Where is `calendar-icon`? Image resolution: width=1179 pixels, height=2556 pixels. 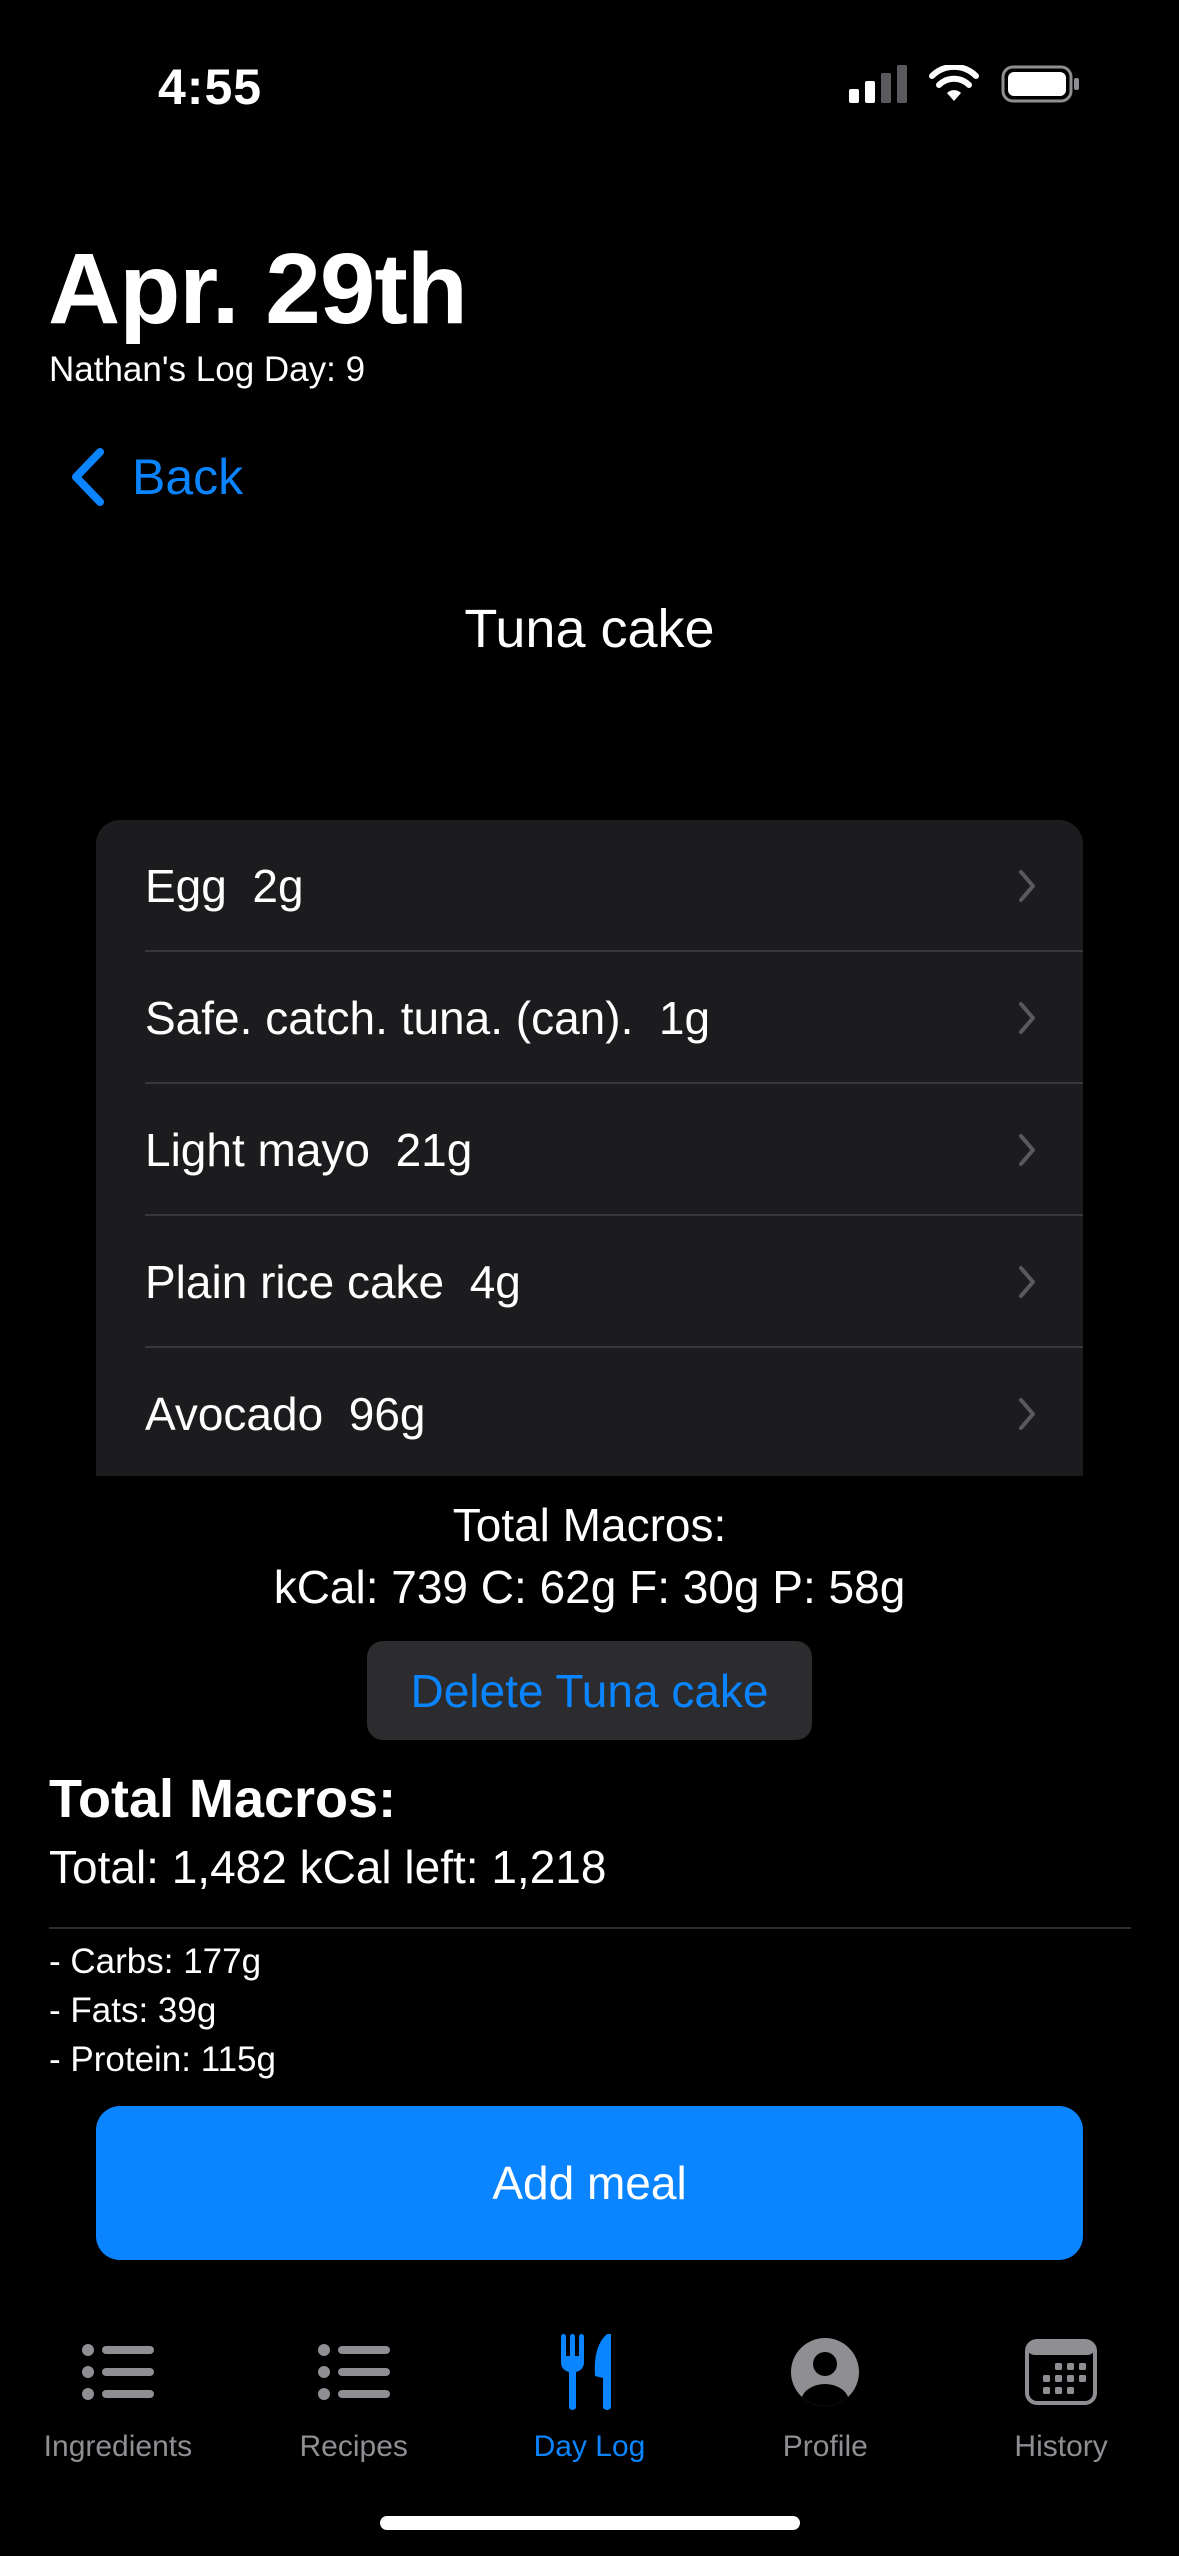
calendar-icon is located at coordinates (1061, 2372).